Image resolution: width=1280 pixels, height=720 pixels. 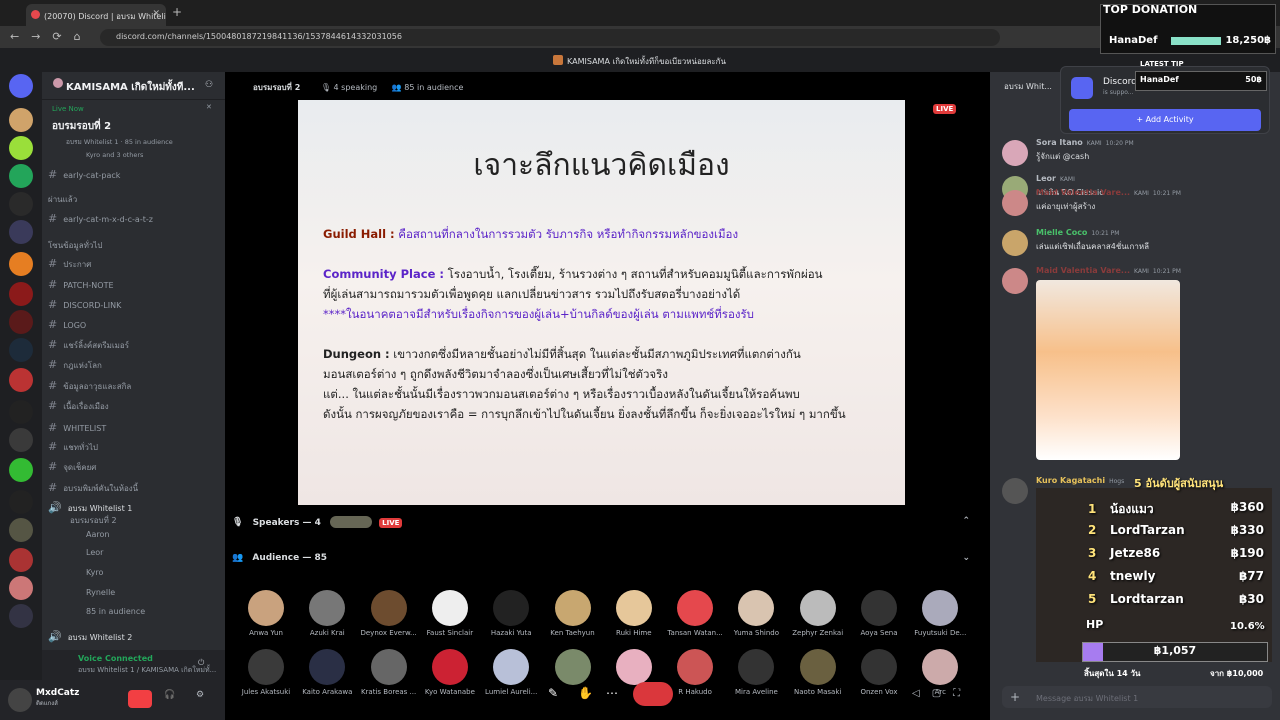 What do you see at coordinates (134, 366) in the screenshot?
I see `channel-ch: # กฎแห่งโลก` at bounding box center [134, 366].